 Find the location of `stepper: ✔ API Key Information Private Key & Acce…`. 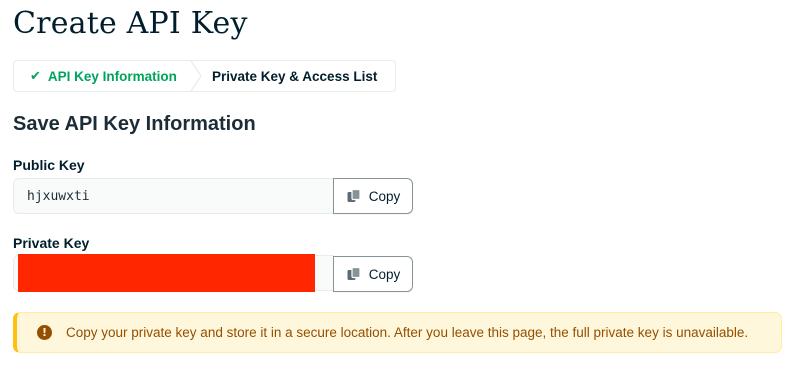

stepper: ✔ API Key Information Private Key & Acce… is located at coordinates (204, 76).